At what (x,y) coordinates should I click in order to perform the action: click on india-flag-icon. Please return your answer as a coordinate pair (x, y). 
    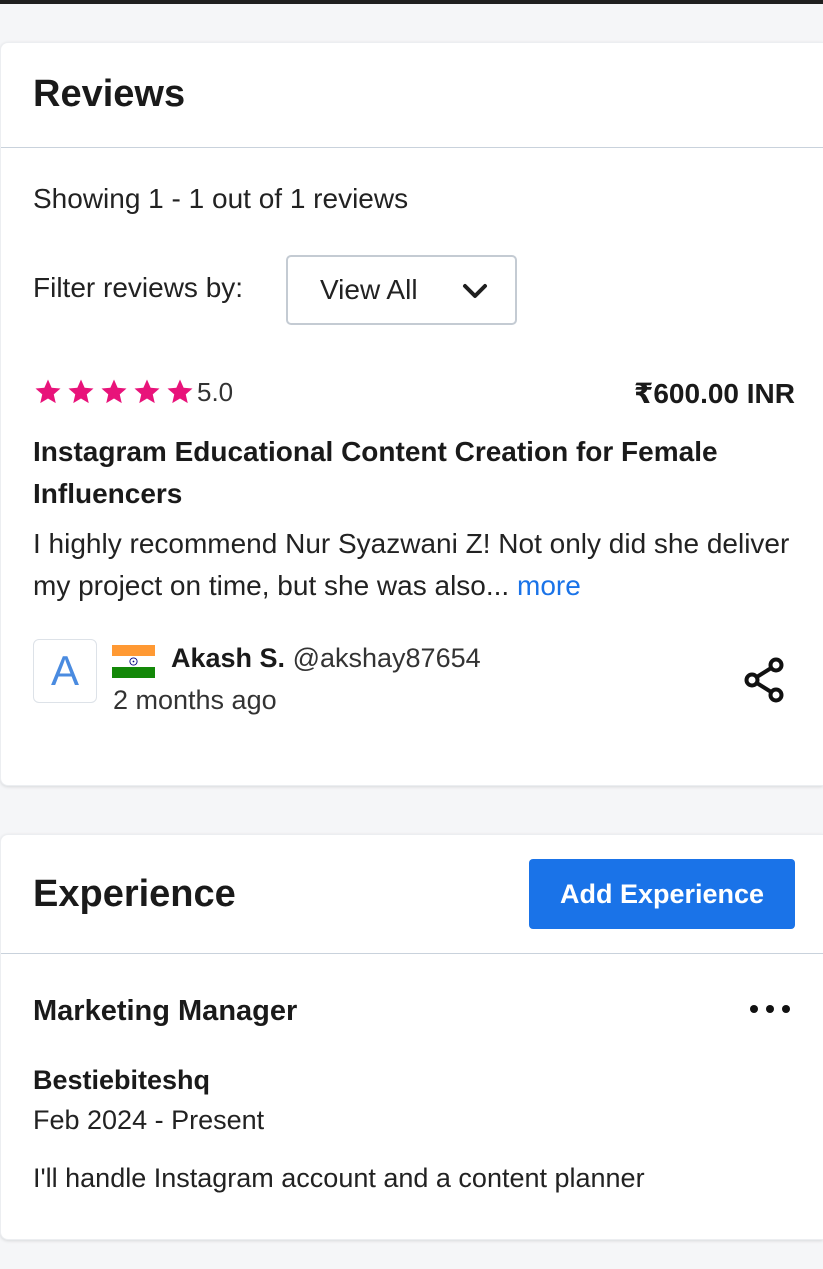
    Looking at the image, I should click on (133, 661).